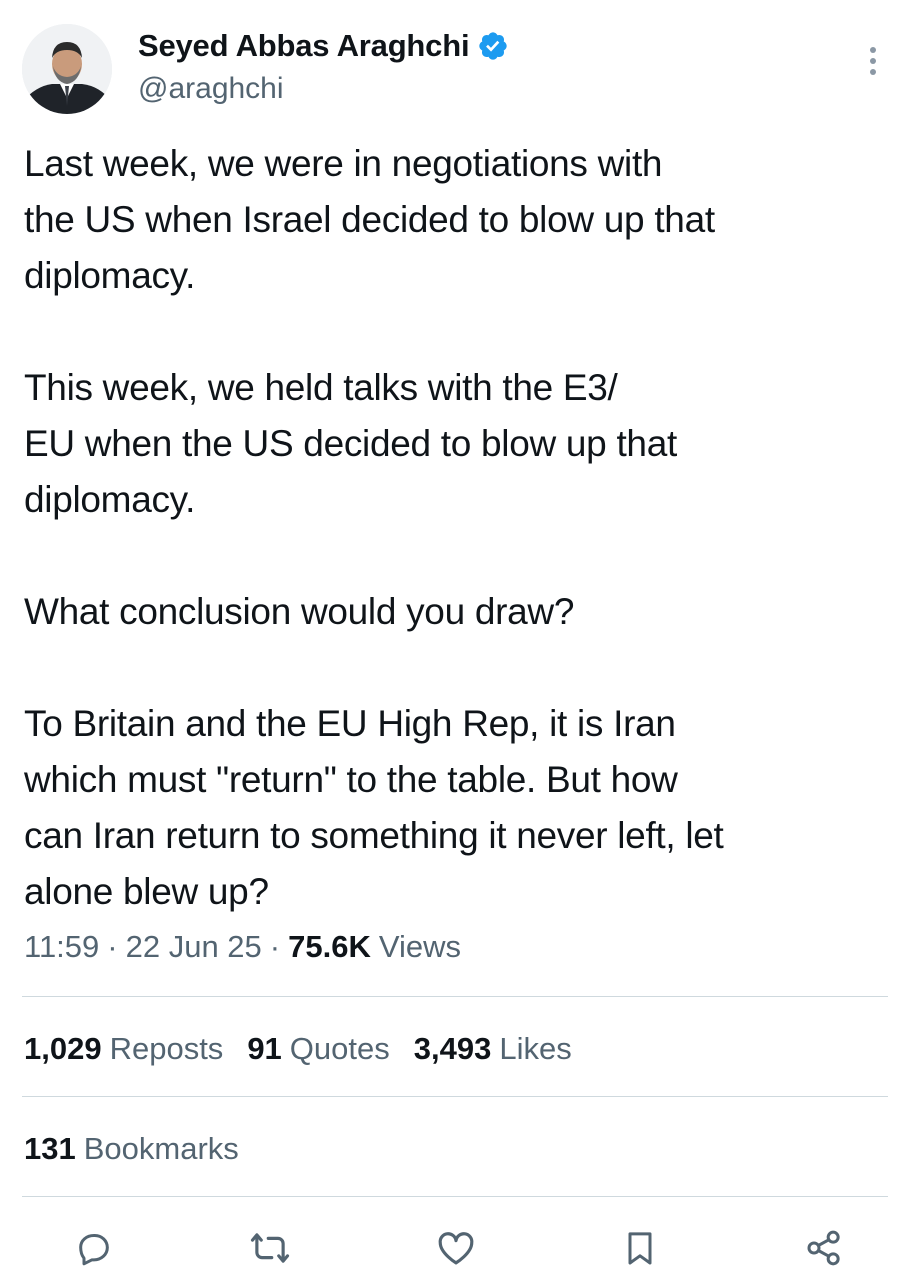 The height and width of the screenshot is (1280, 907). I want to click on quotes-stat: 91 Quotes, so click(318, 1049).